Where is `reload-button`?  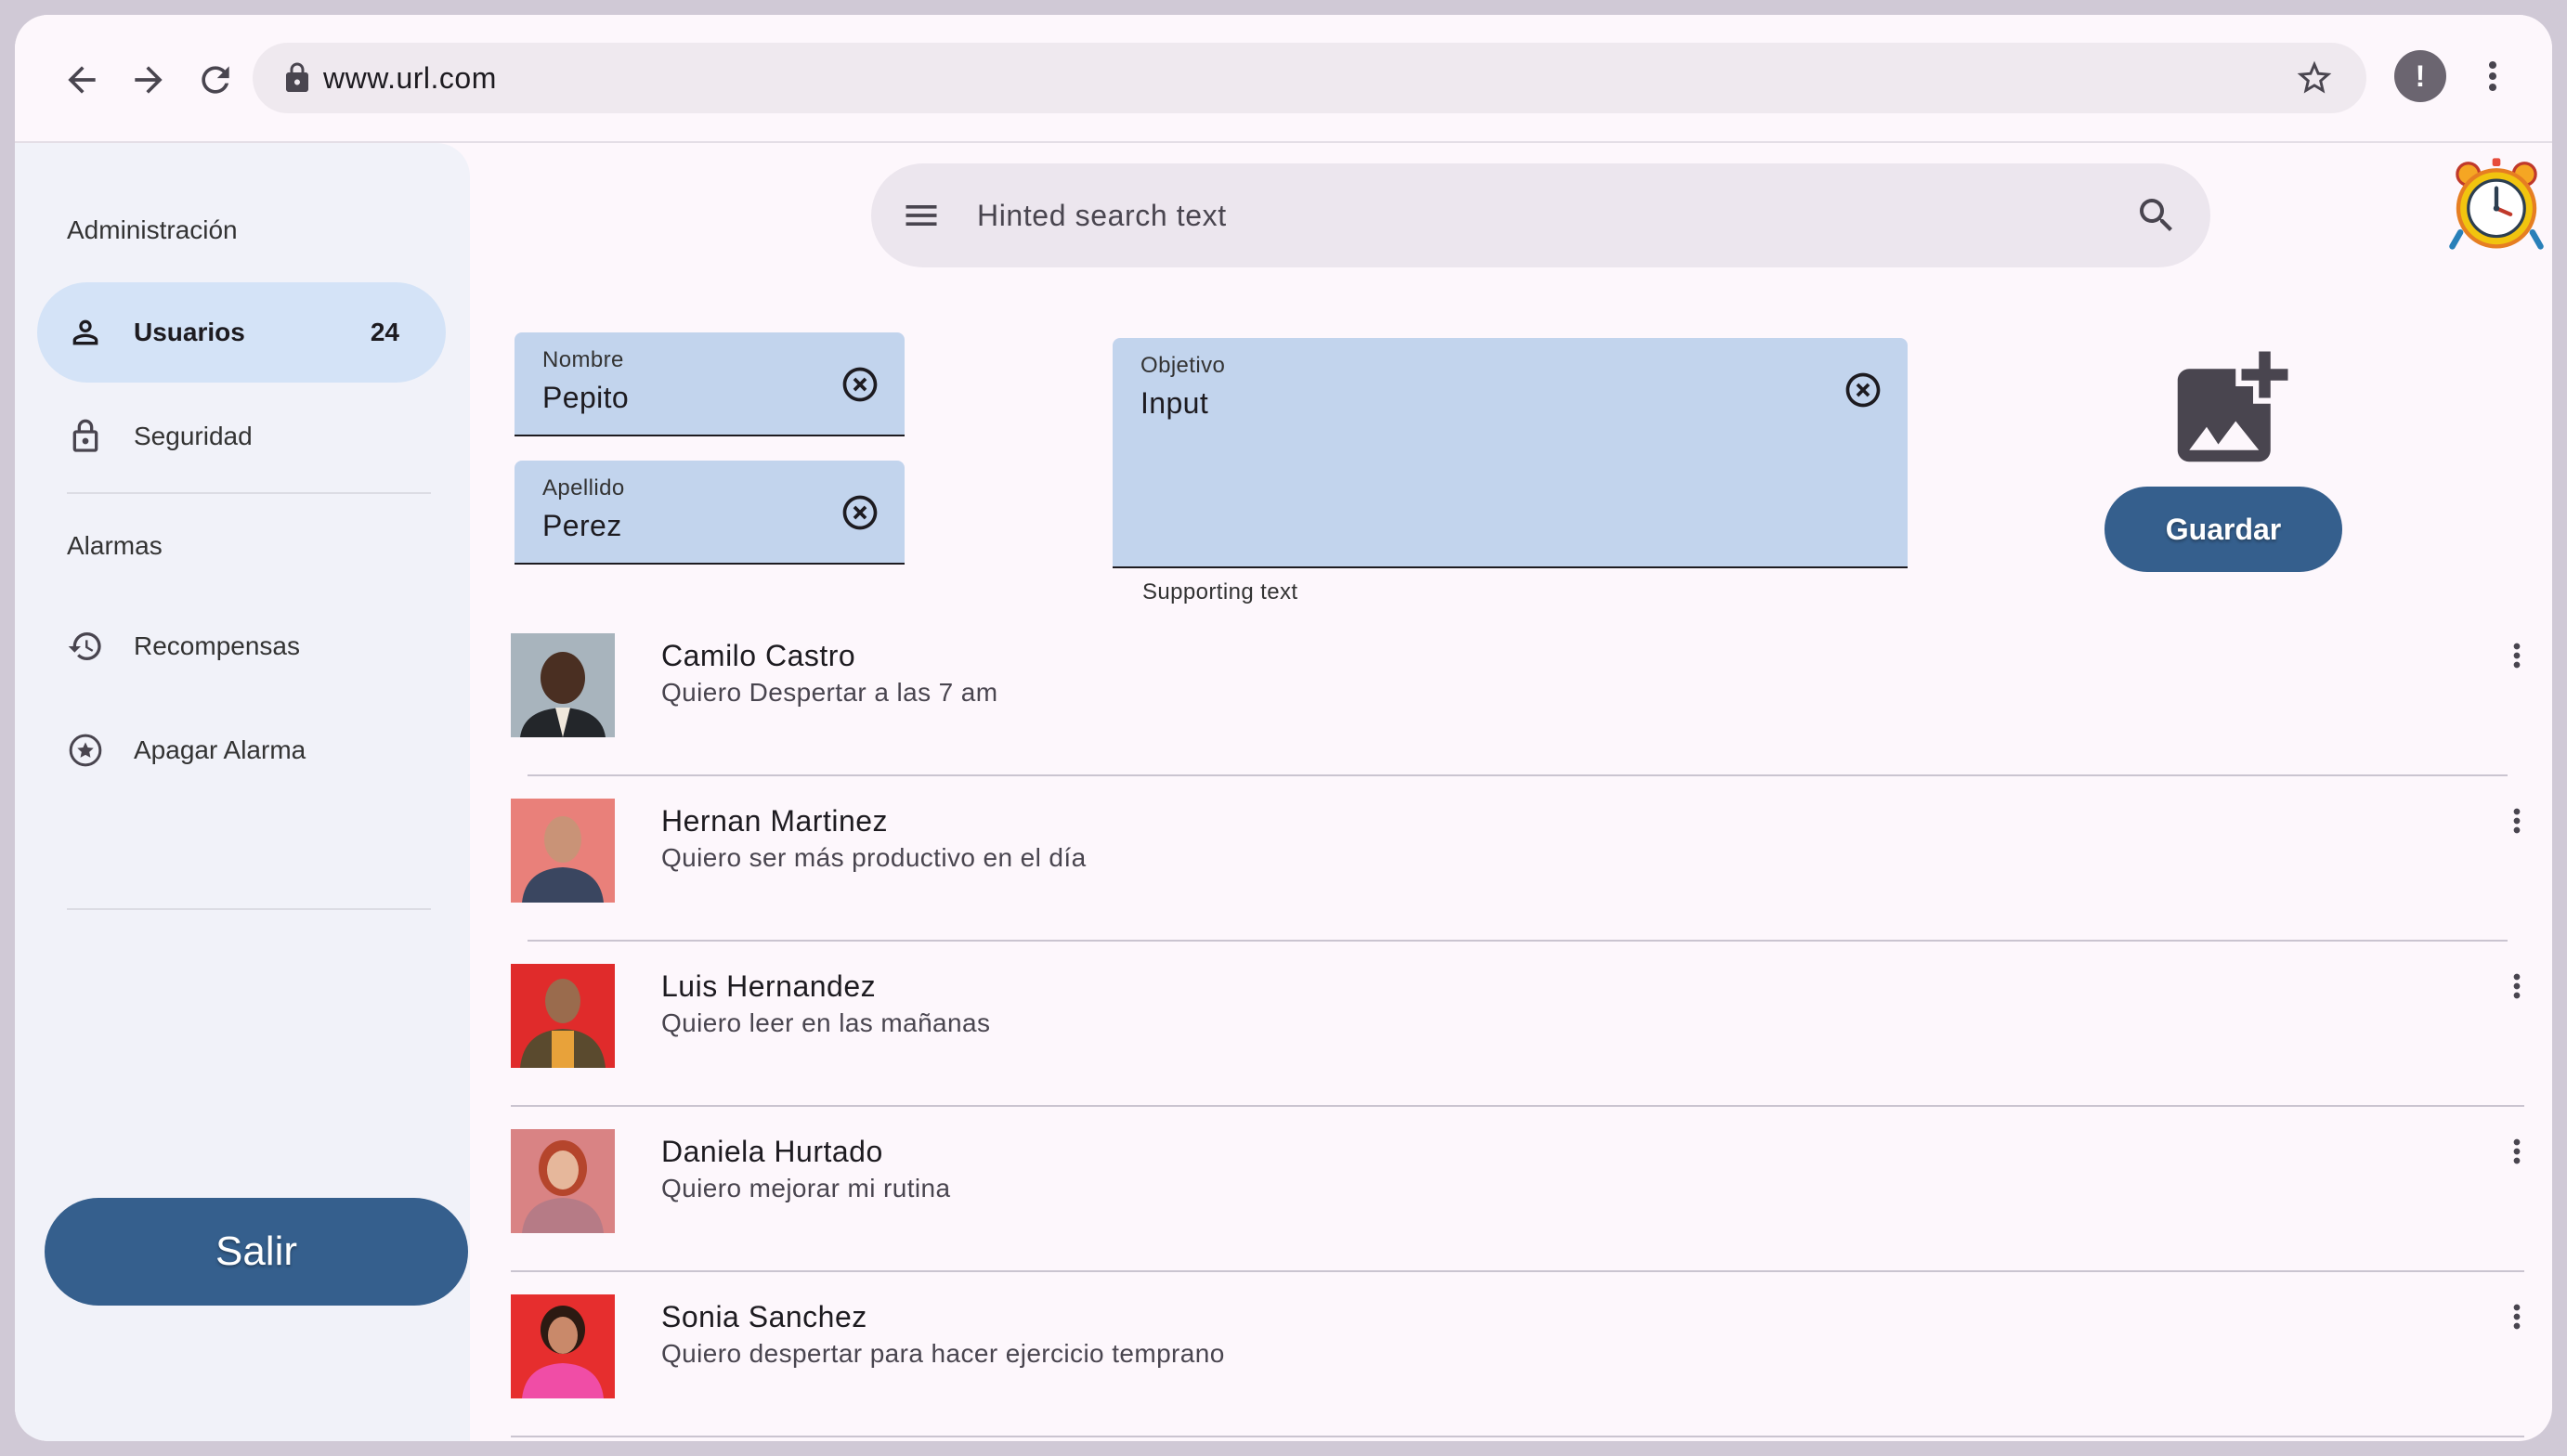
reload-button is located at coordinates (216, 80).